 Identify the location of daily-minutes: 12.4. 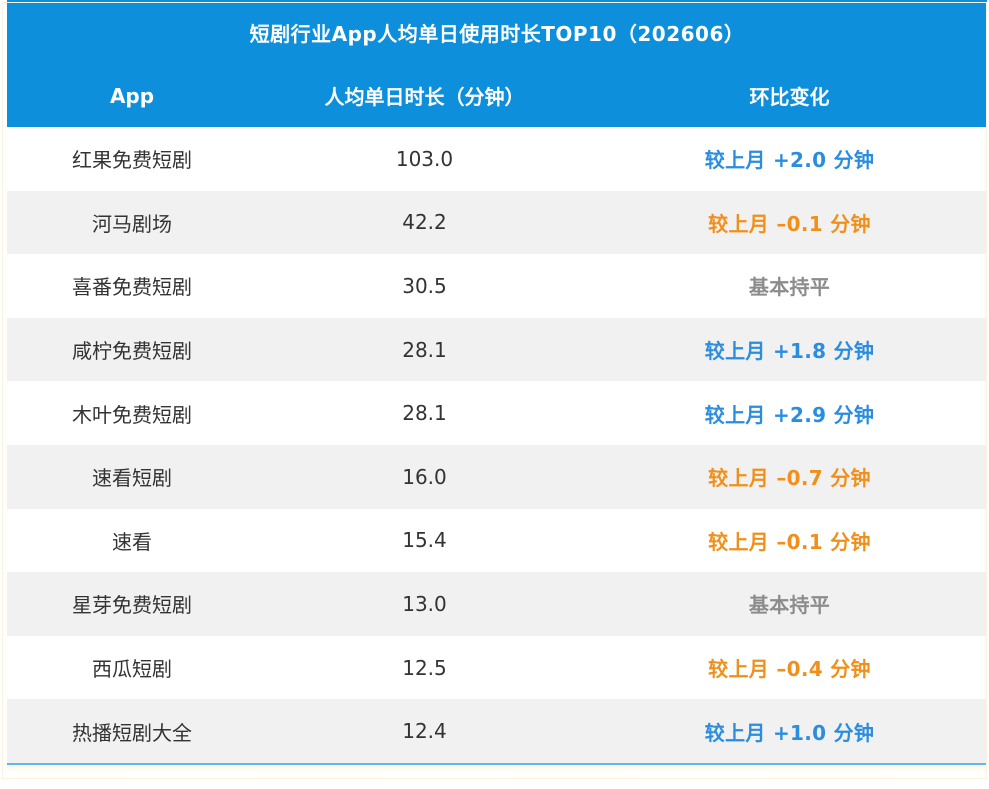
(424, 731).